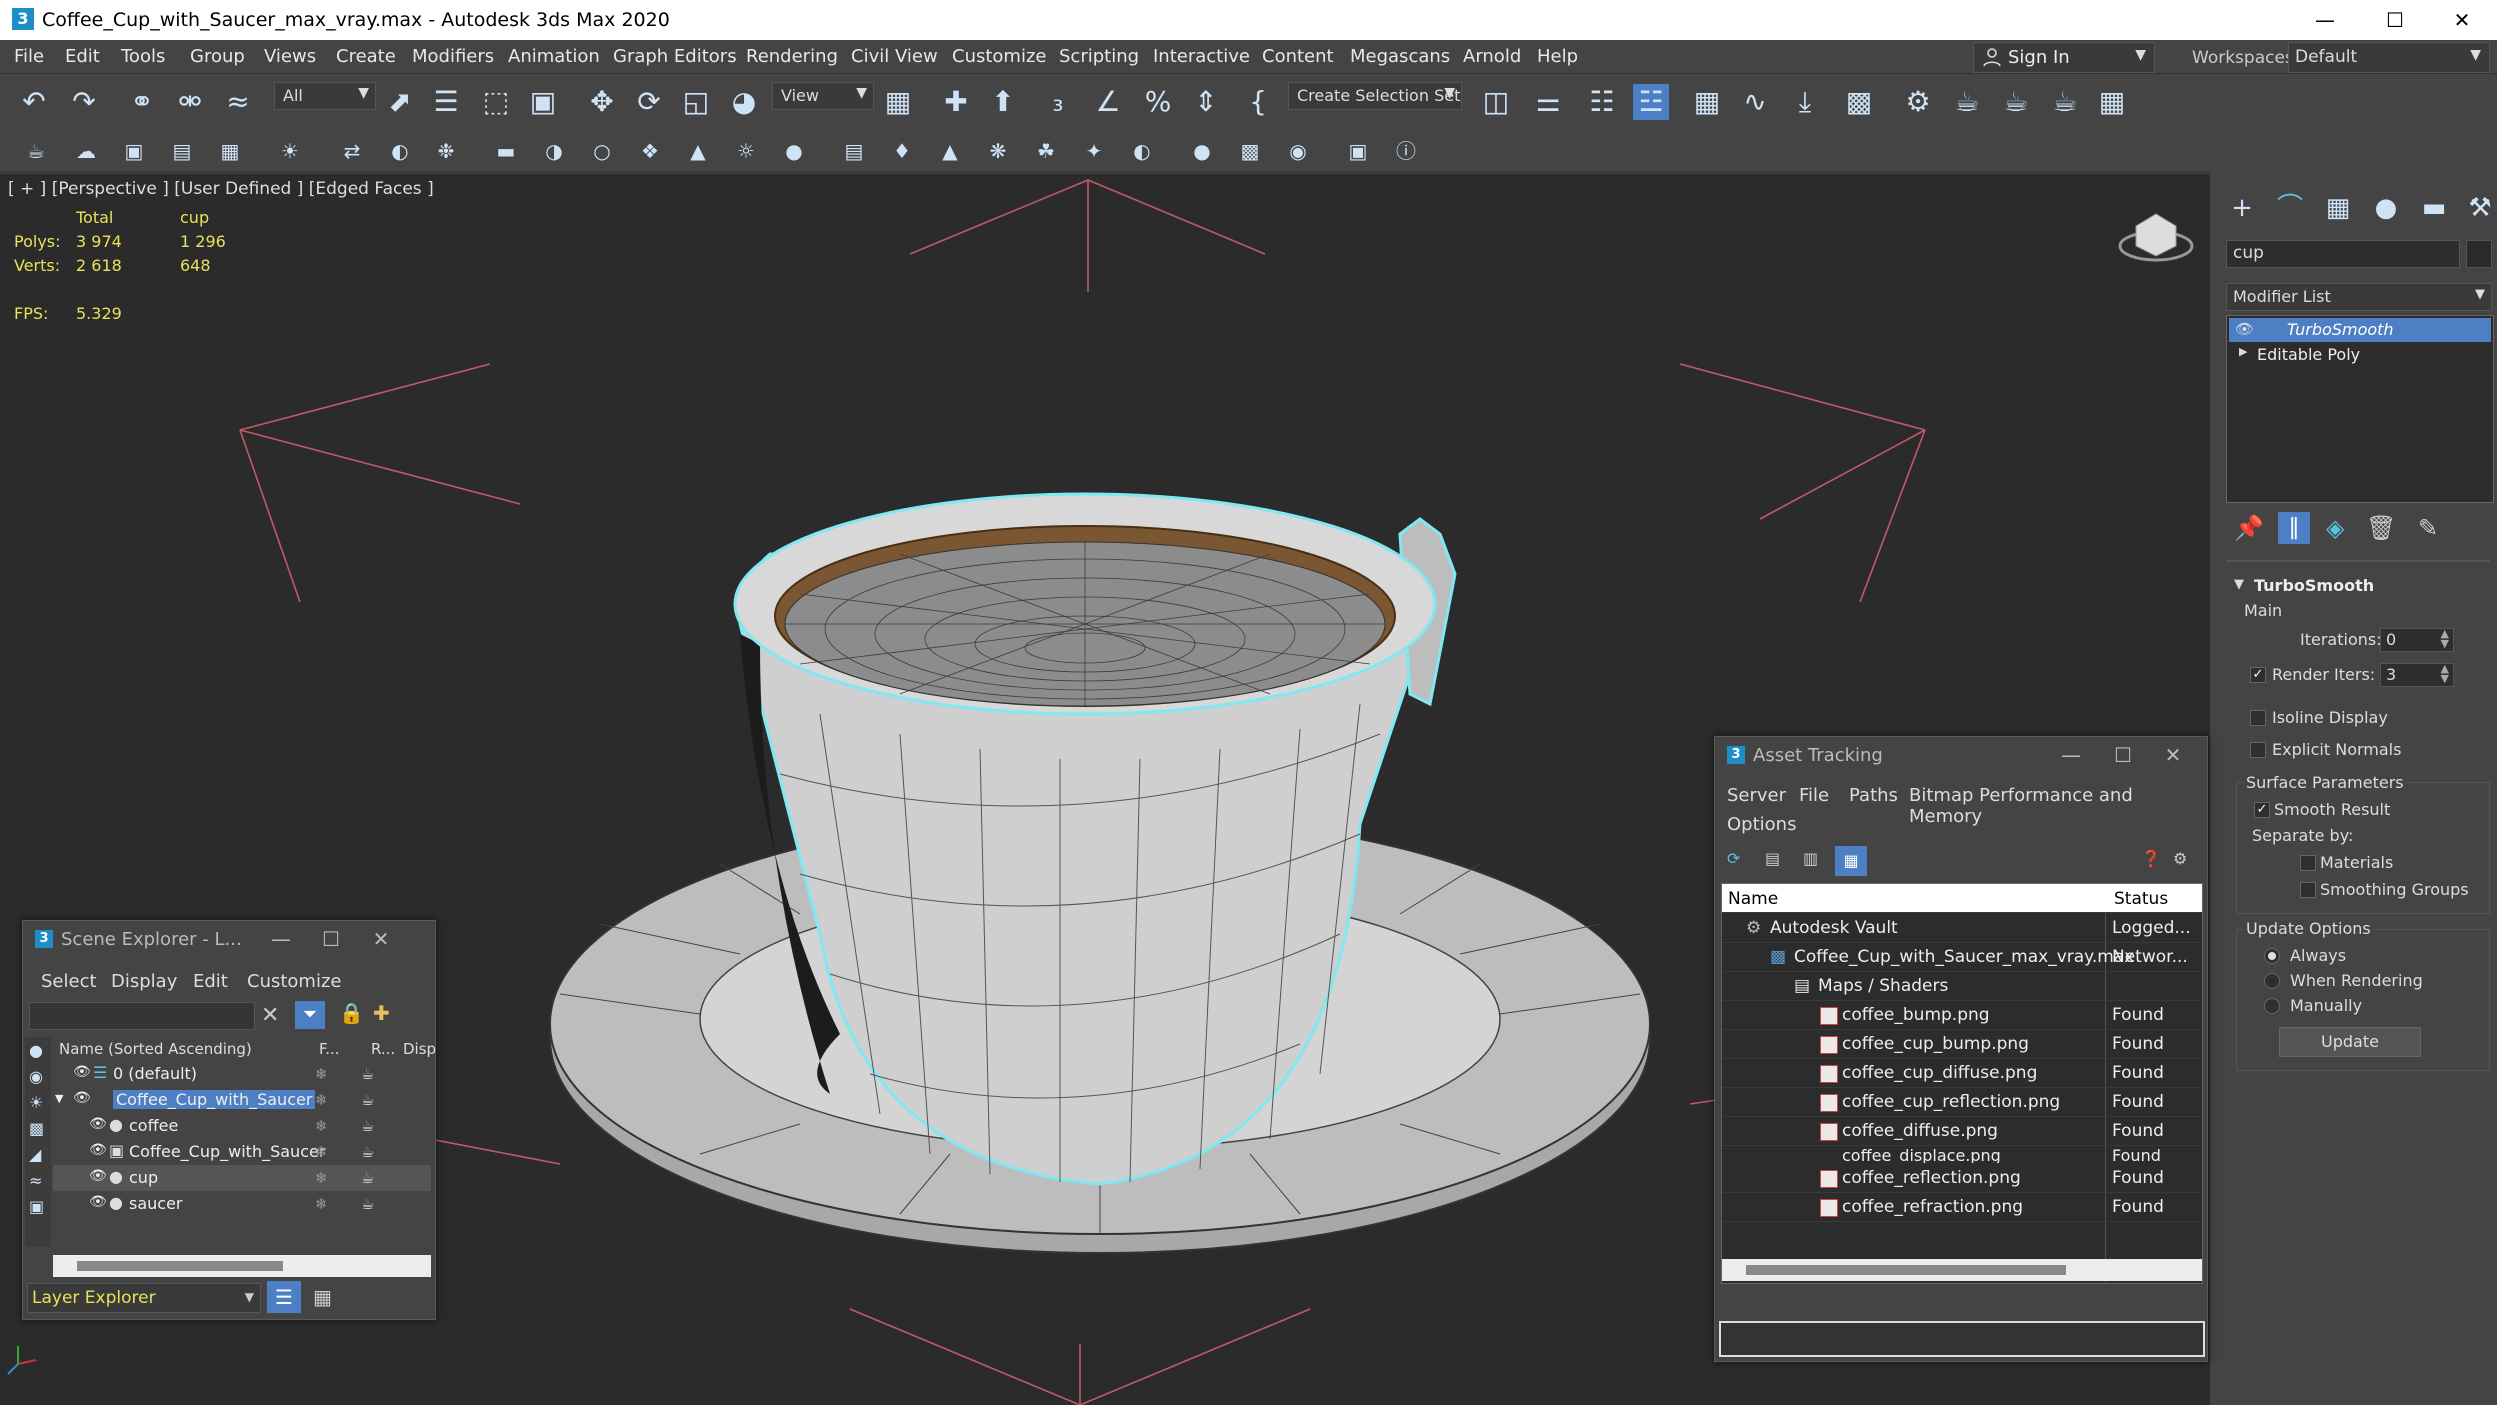 The image size is (2497, 1405). What do you see at coordinates (351, 1013) in the screenshot?
I see `lock-icon: 🔒` at bounding box center [351, 1013].